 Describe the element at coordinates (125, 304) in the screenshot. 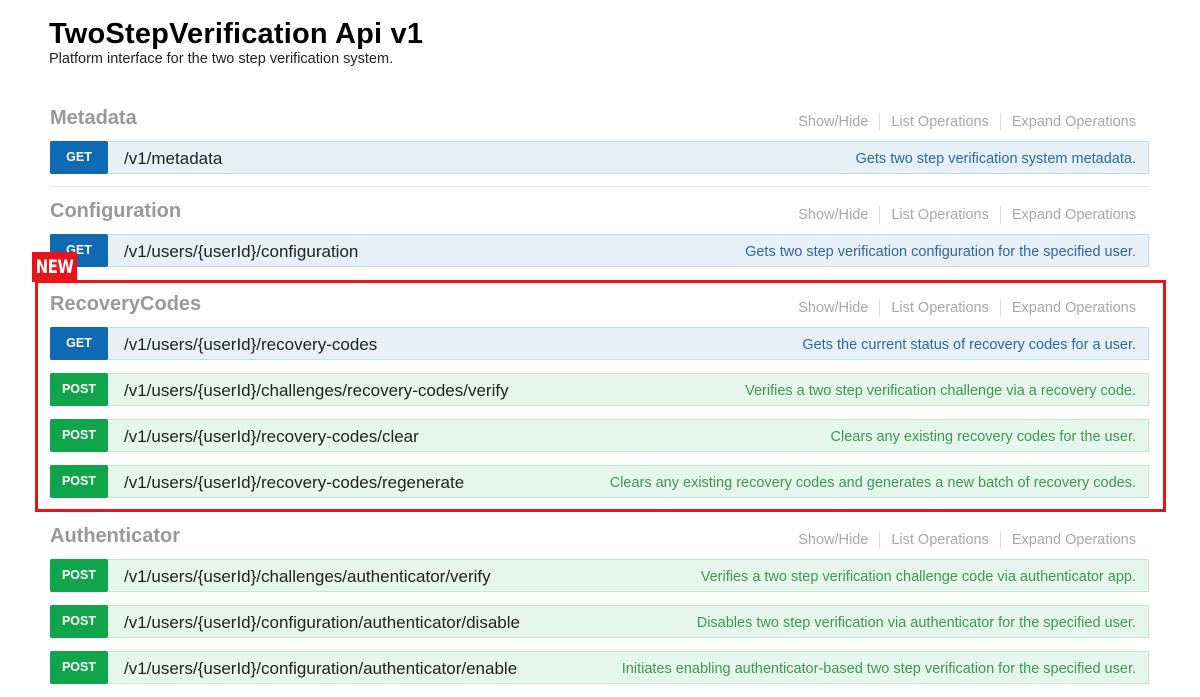

I see `section-title: RecoveryCodes` at that location.